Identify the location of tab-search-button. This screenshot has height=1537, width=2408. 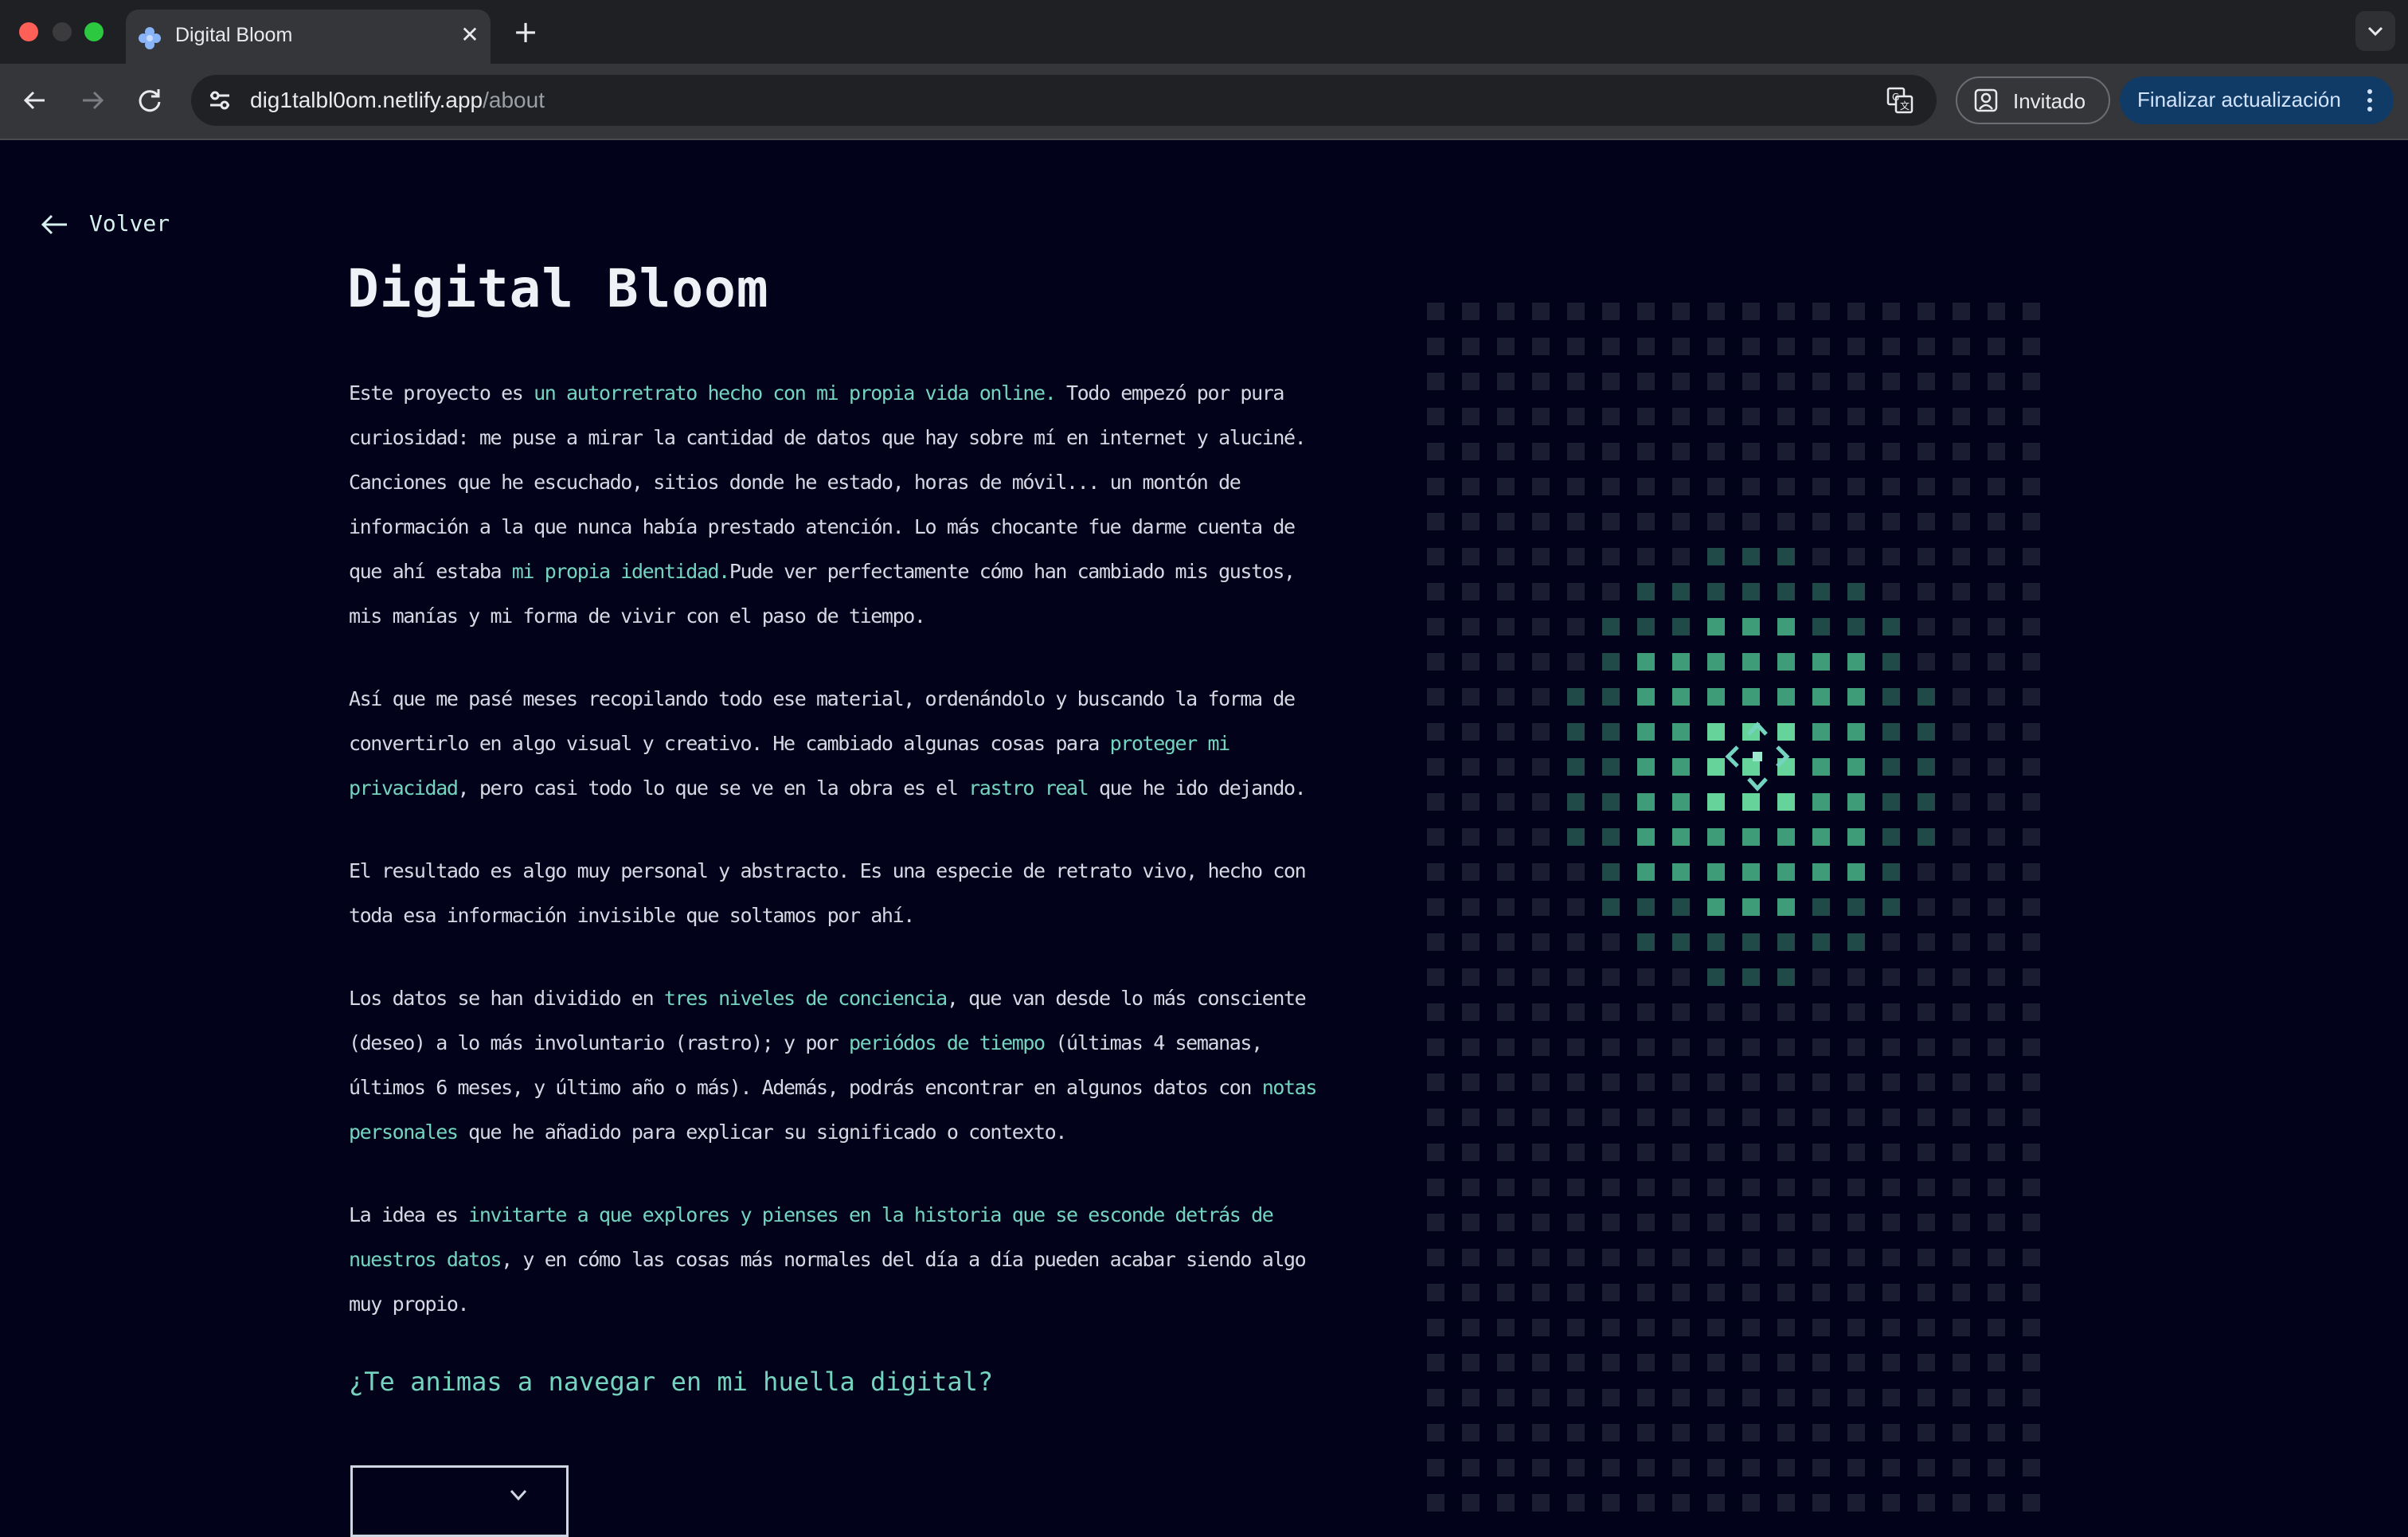
(2375, 31).